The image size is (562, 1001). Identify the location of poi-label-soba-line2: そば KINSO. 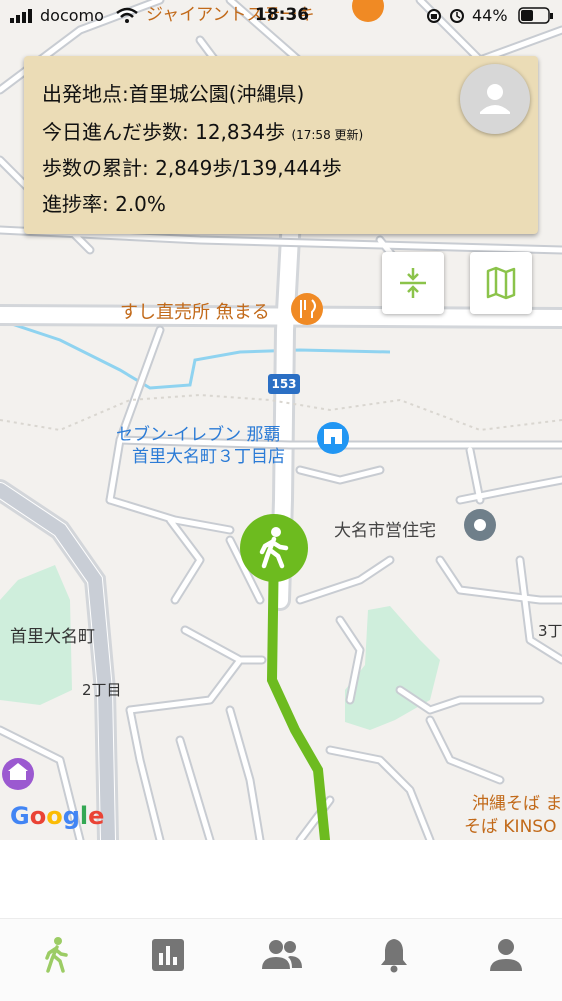
(510, 824).